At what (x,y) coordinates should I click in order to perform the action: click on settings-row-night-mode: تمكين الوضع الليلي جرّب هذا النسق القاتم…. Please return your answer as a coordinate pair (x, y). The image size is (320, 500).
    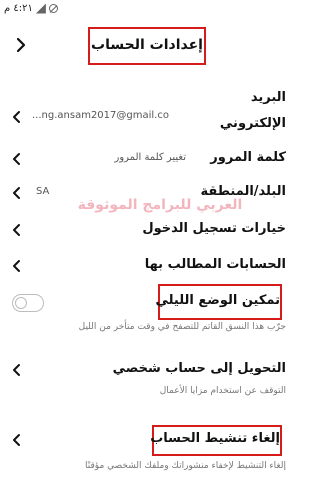
    Looking at the image, I should click on (150, 310).